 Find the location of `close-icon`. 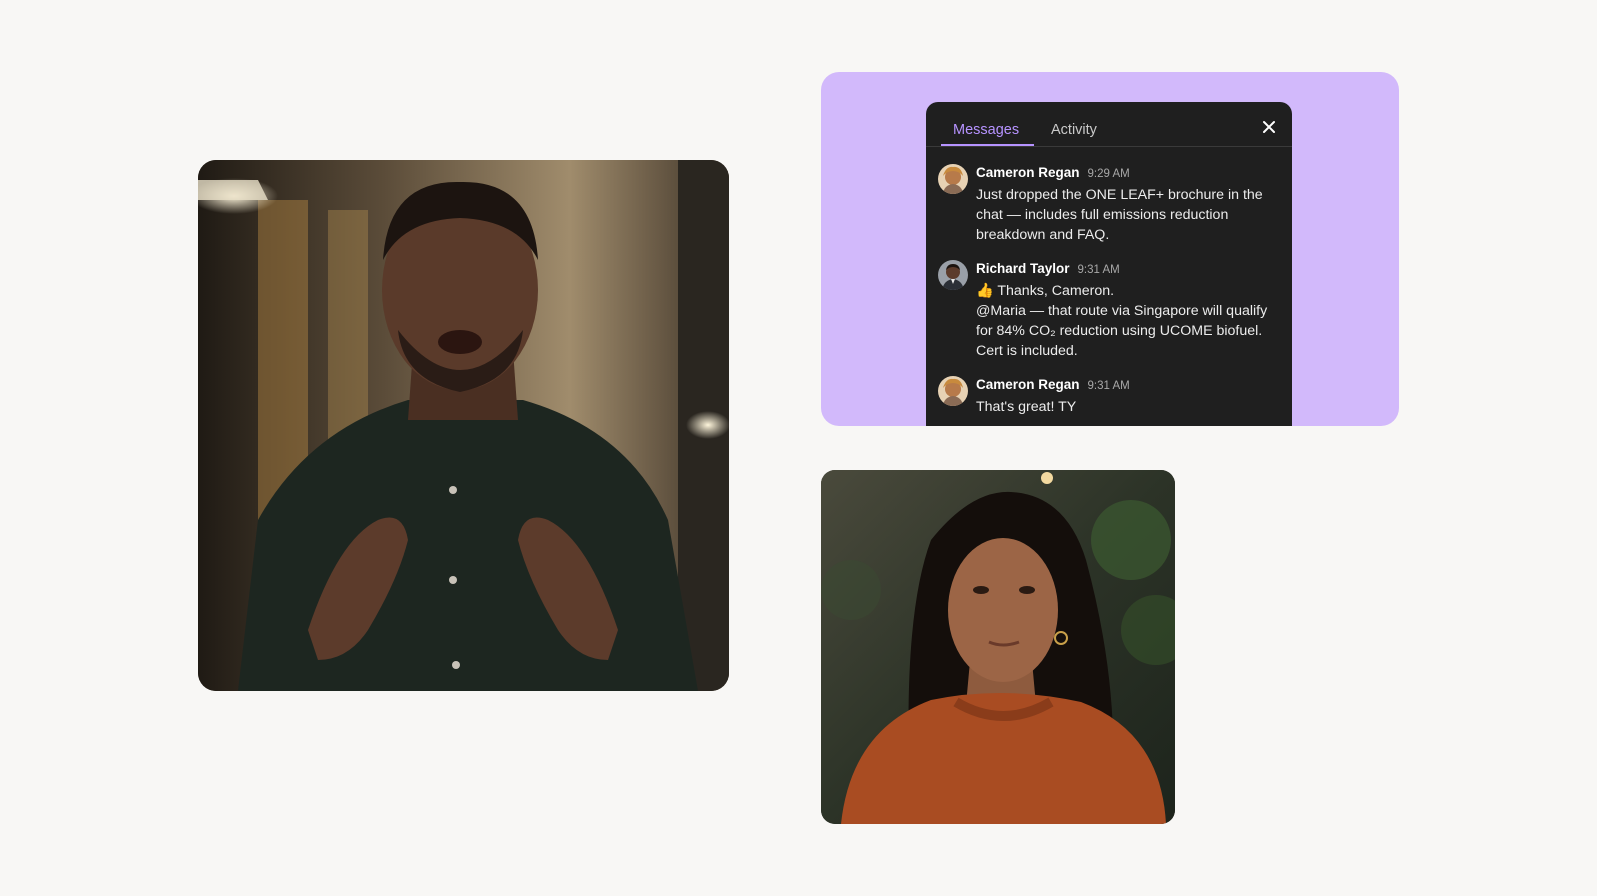

close-icon is located at coordinates (1269, 127).